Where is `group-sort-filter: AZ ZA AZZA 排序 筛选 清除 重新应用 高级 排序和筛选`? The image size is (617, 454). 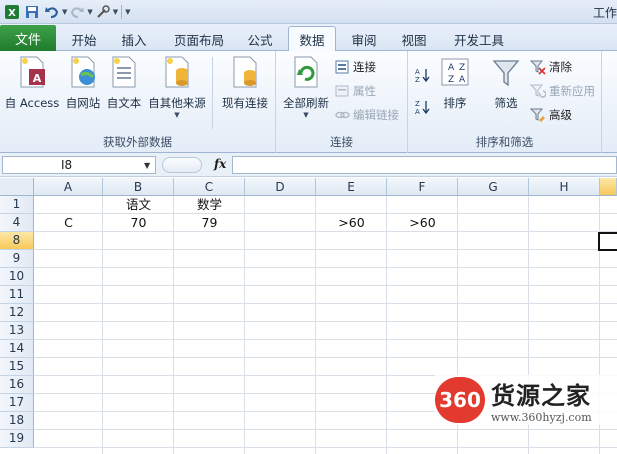
group-sort-filter: AZ ZA AZZA 排序 筛选 清除 重新应用 高级 排序和筛选 is located at coordinates (505, 102).